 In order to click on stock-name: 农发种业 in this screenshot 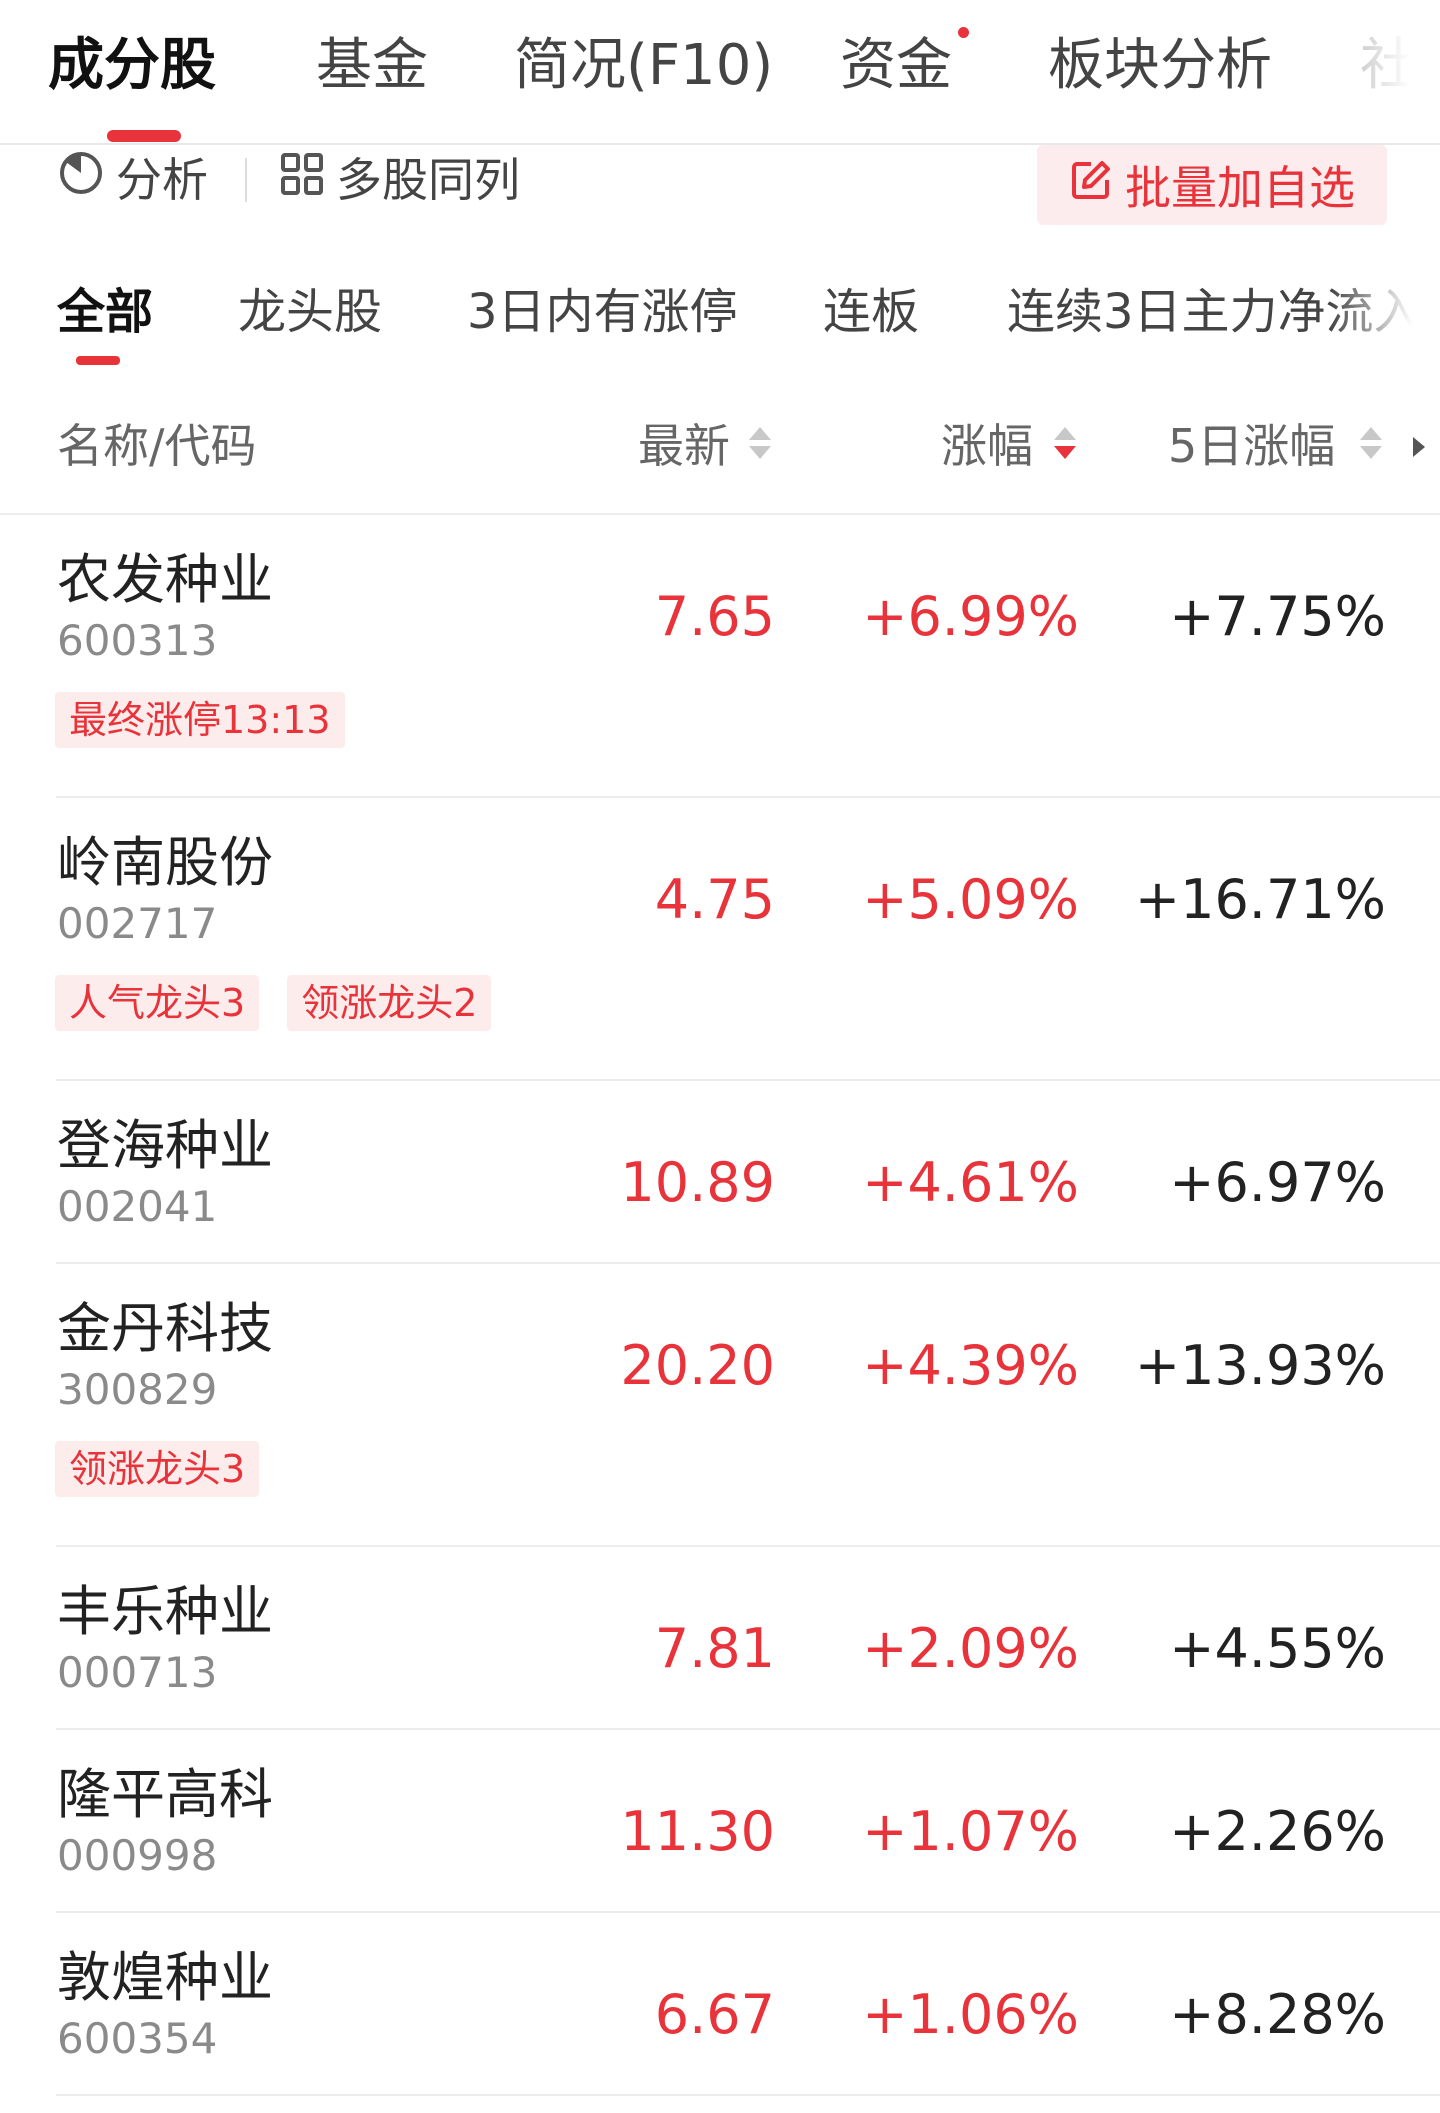, I will do `click(165, 579)`.